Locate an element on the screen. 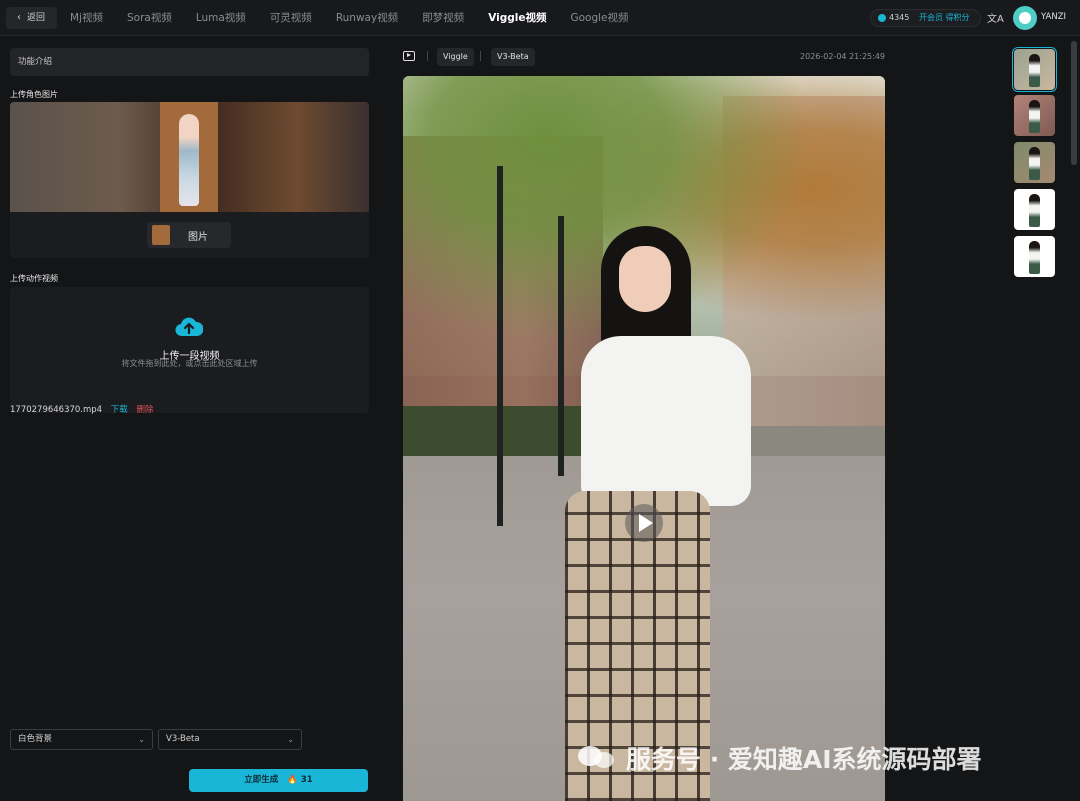 The width and height of the screenshot is (1080, 801). background-select: 白色背景 ⌄ is located at coordinates (81, 739).